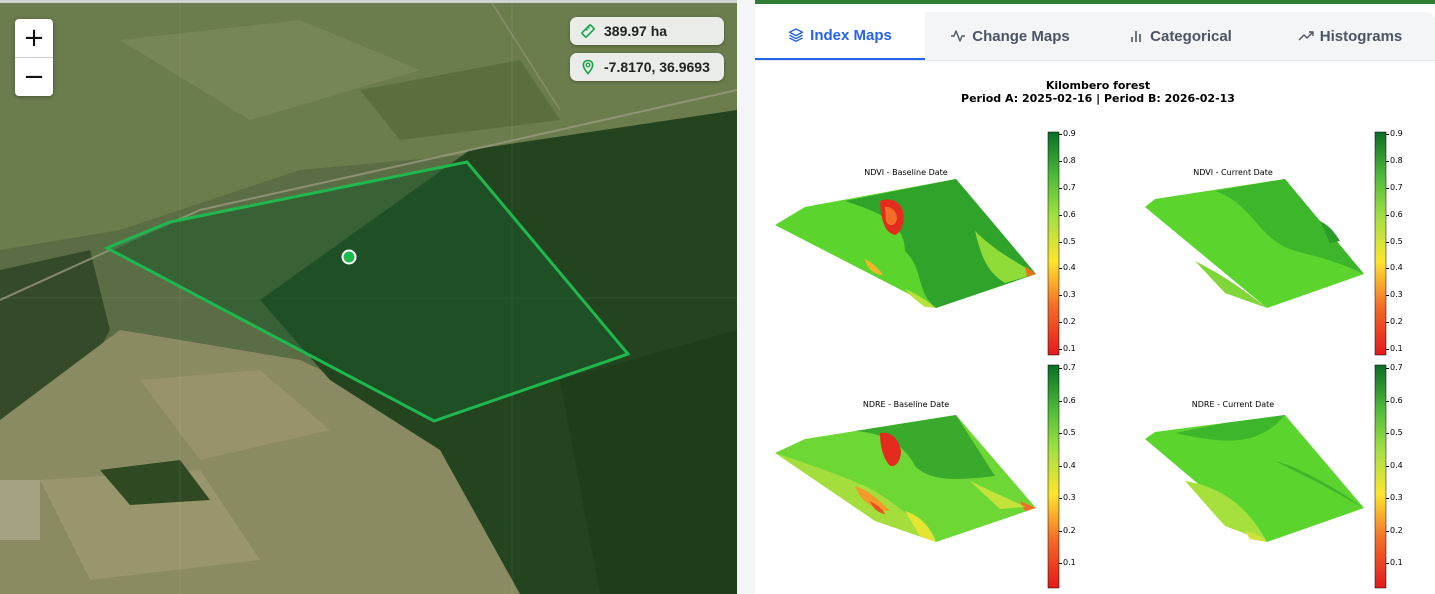 The width and height of the screenshot is (1435, 594). I want to click on zoom-out-button: −, so click(34, 76).